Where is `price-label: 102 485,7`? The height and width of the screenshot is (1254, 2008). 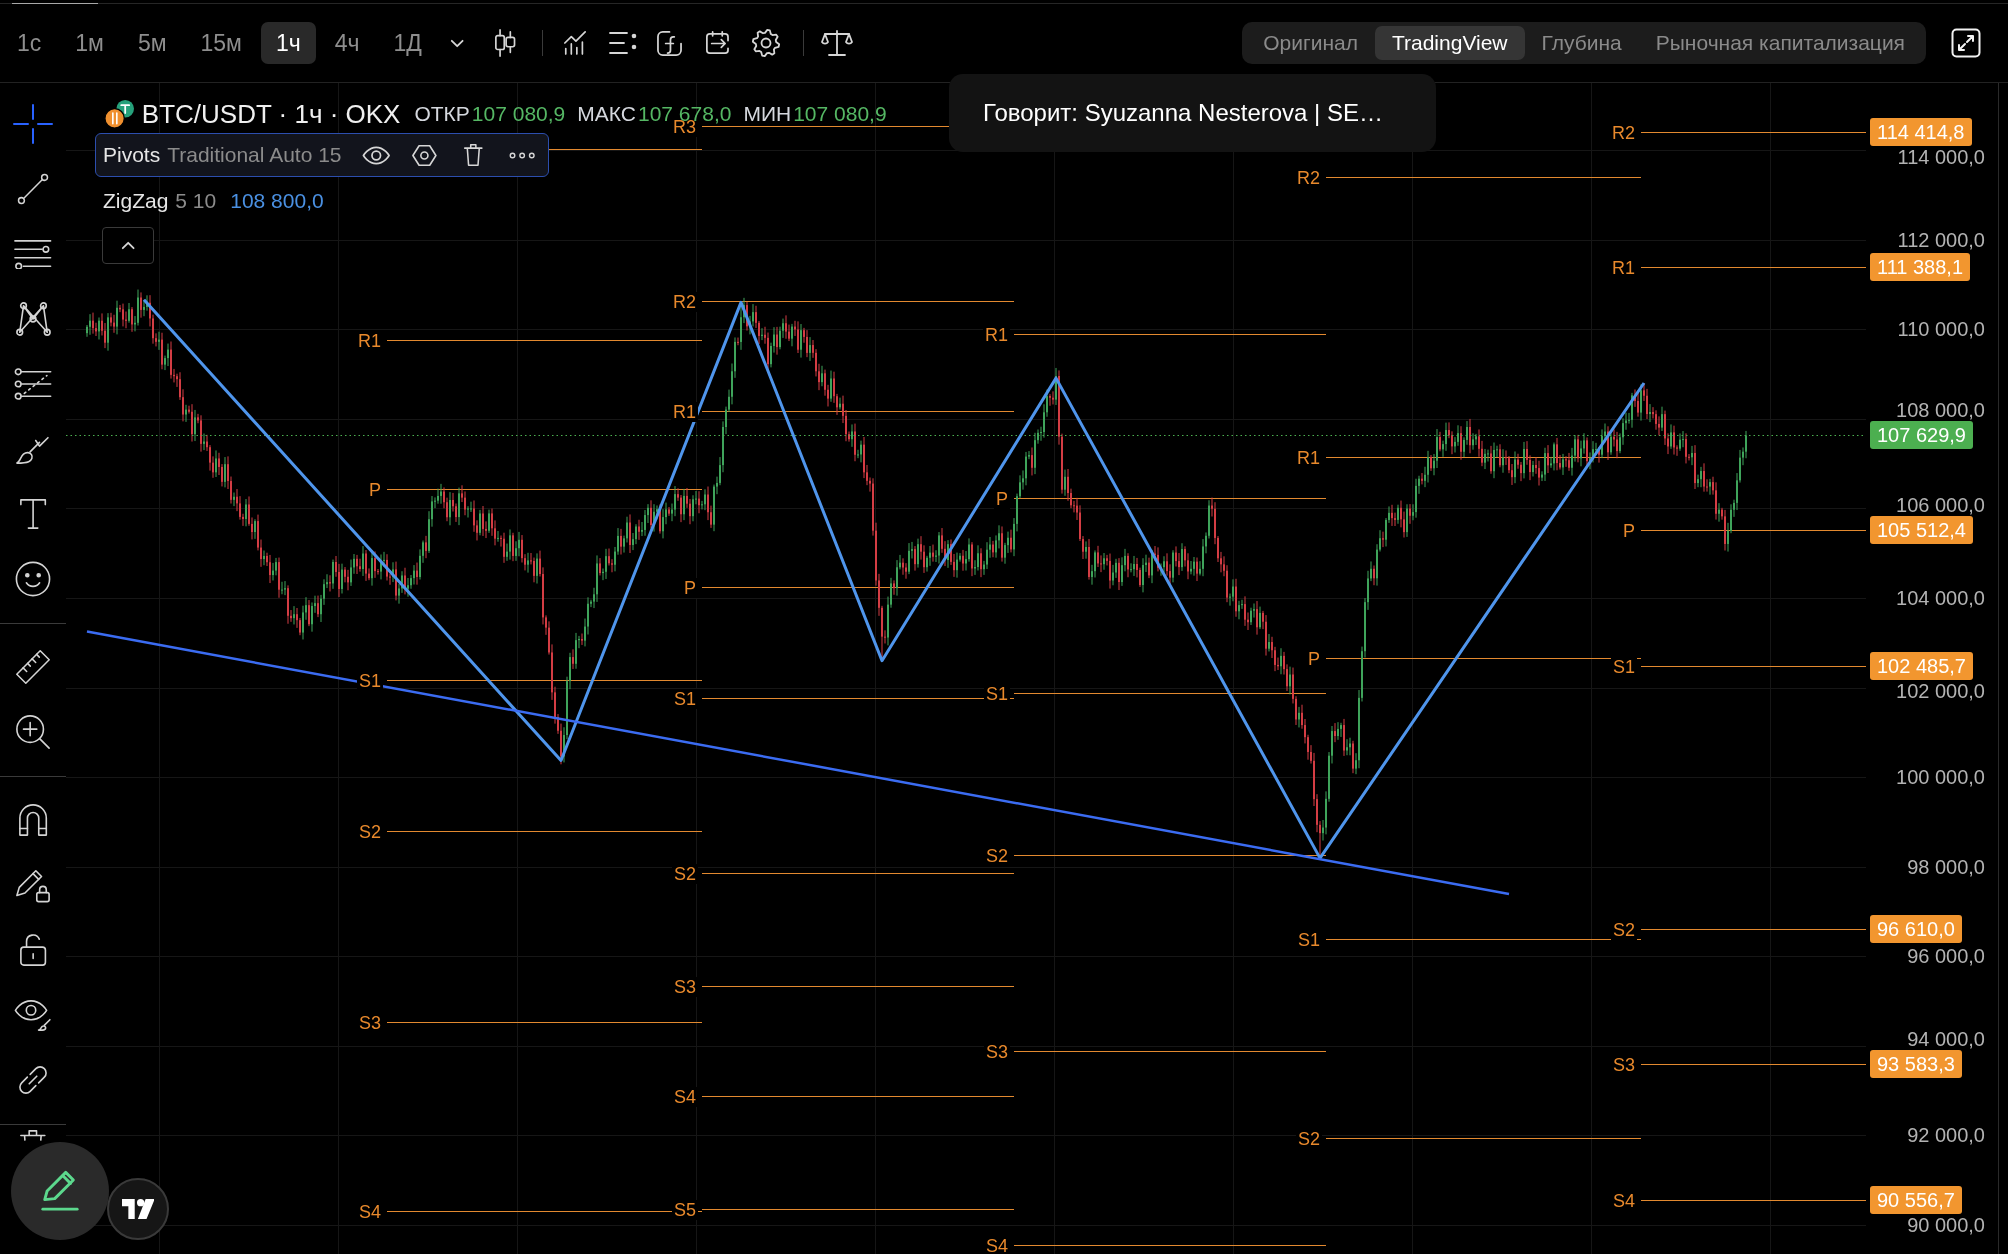 price-label: 102 485,7 is located at coordinates (1921, 665).